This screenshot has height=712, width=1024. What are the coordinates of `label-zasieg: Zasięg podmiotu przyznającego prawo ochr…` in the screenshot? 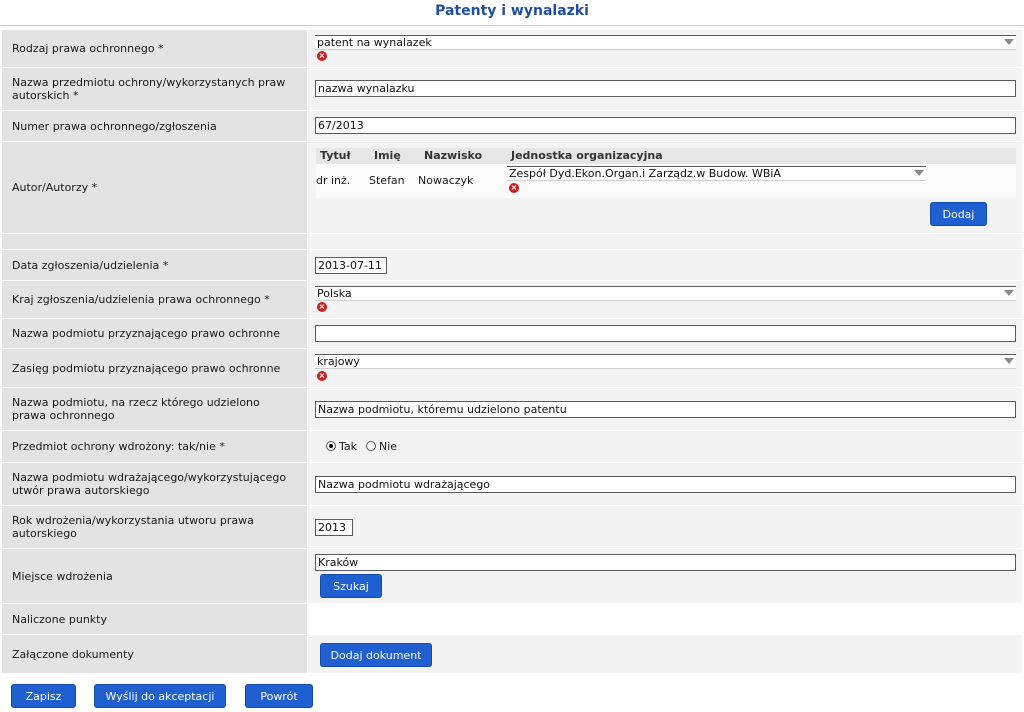 It's located at (154, 368).